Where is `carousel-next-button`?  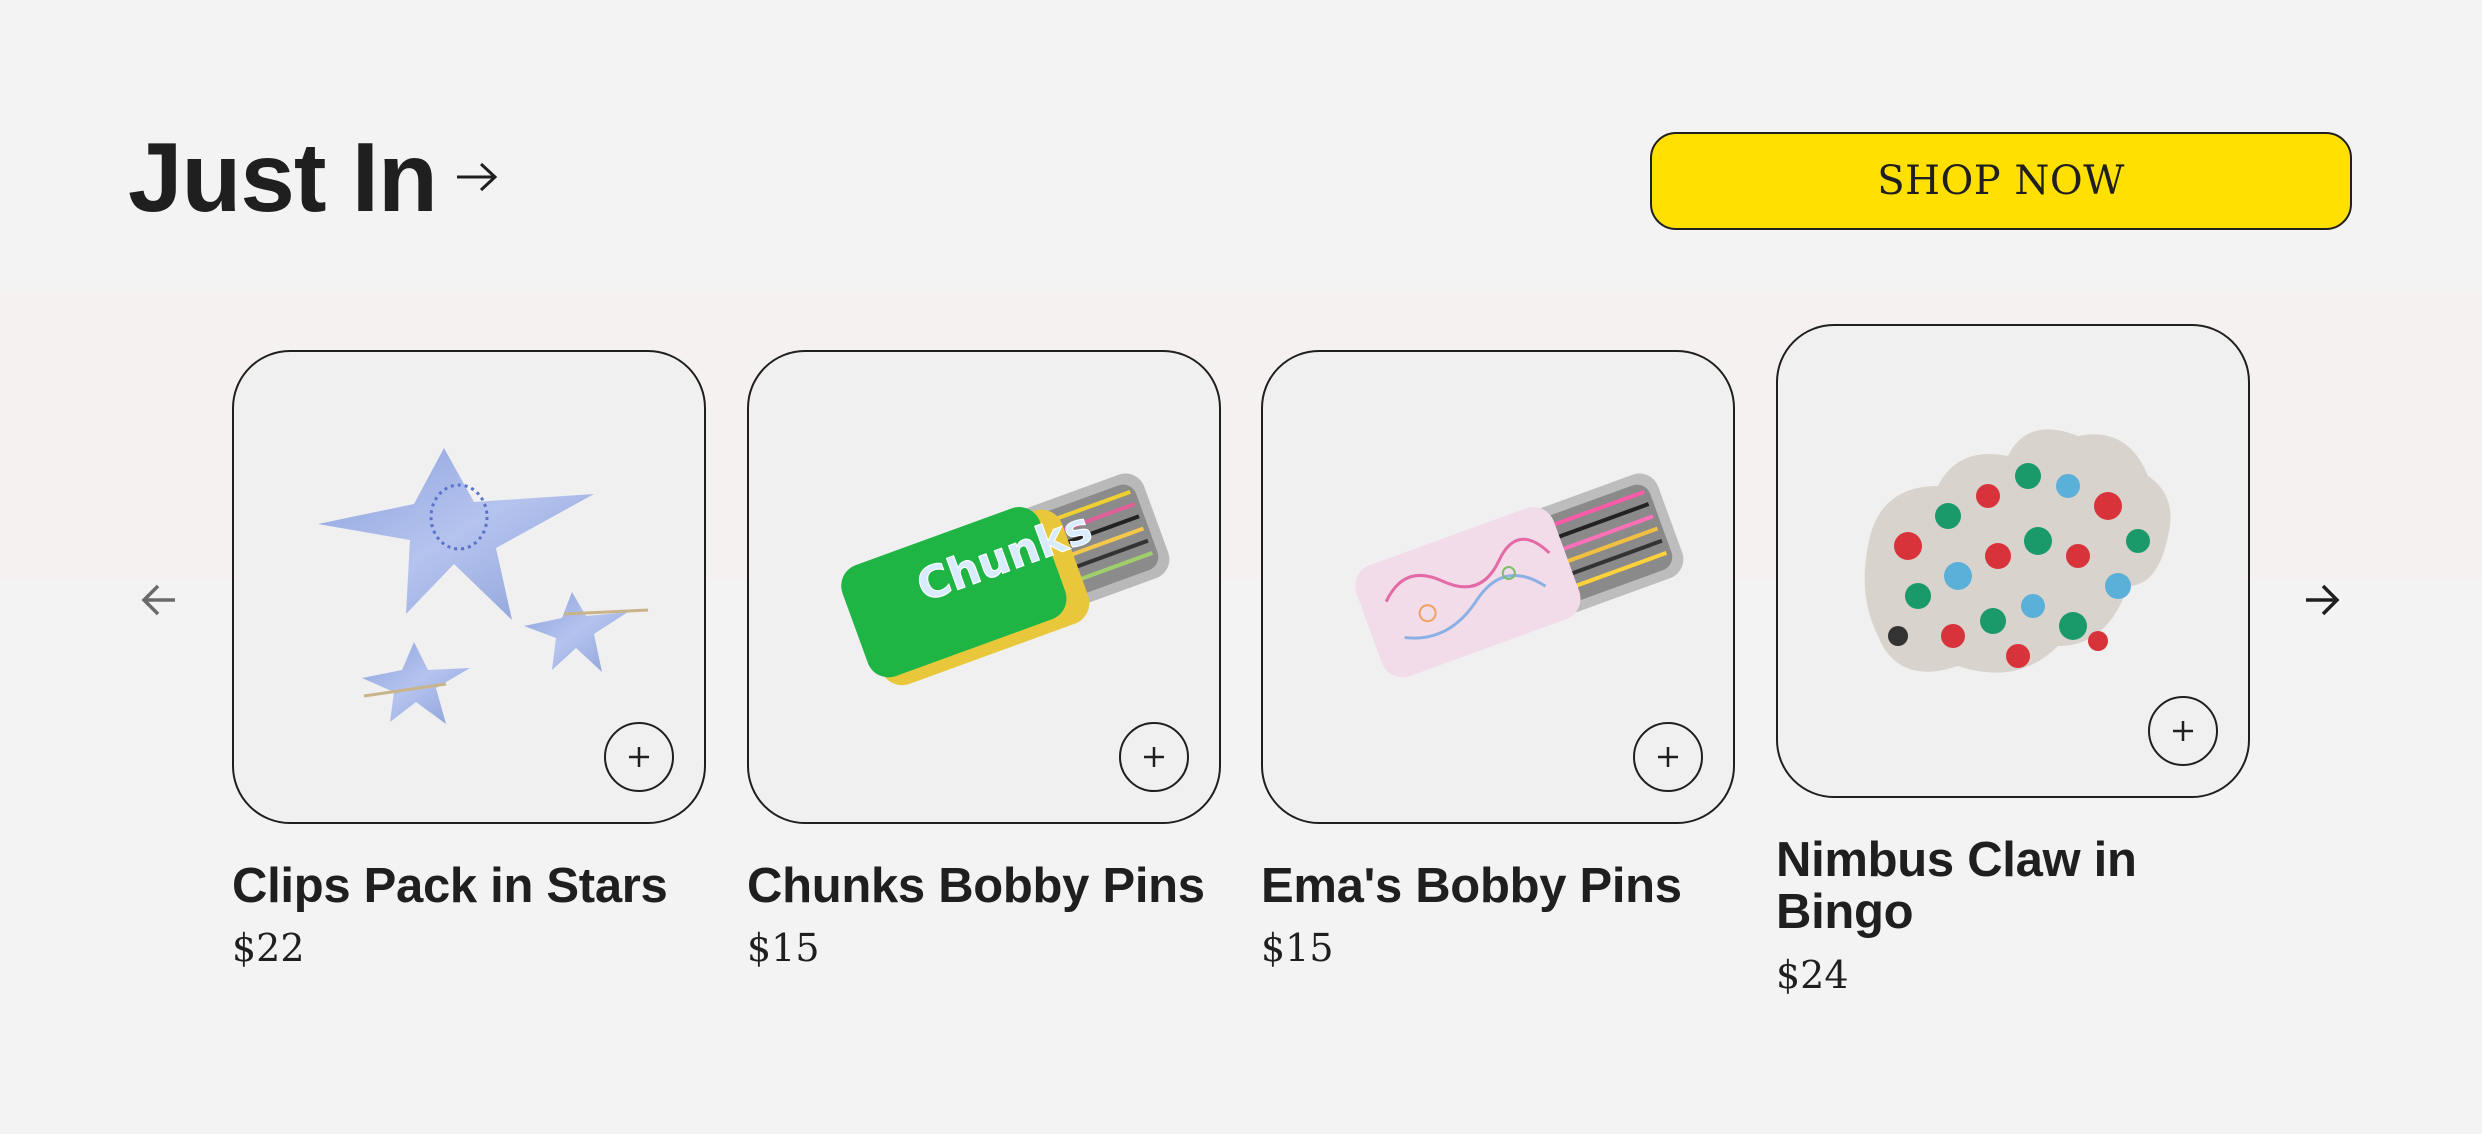 carousel-next-button is located at coordinates (2322, 600).